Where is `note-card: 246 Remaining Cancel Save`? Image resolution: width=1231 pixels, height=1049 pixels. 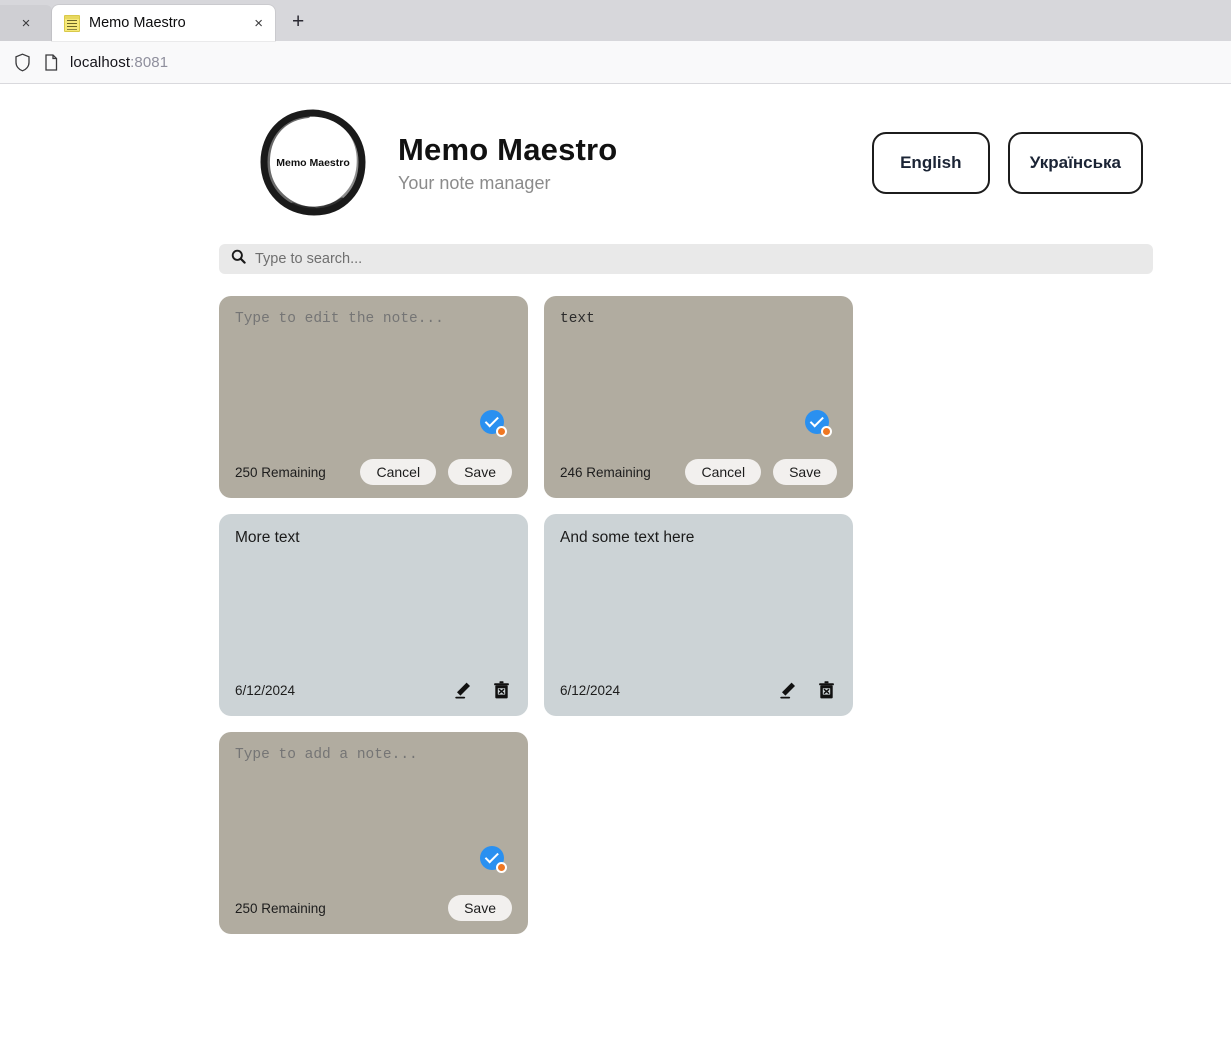
note-card: 246 Remaining Cancel Save is located at coordinates (698, 397).